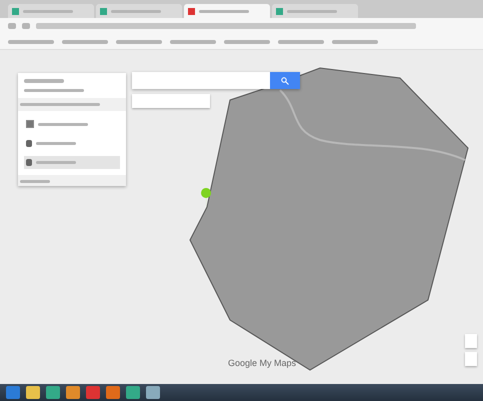 The width and height of the screenshot is (483, 401). I want to click on search-icon, so click(285, 80).